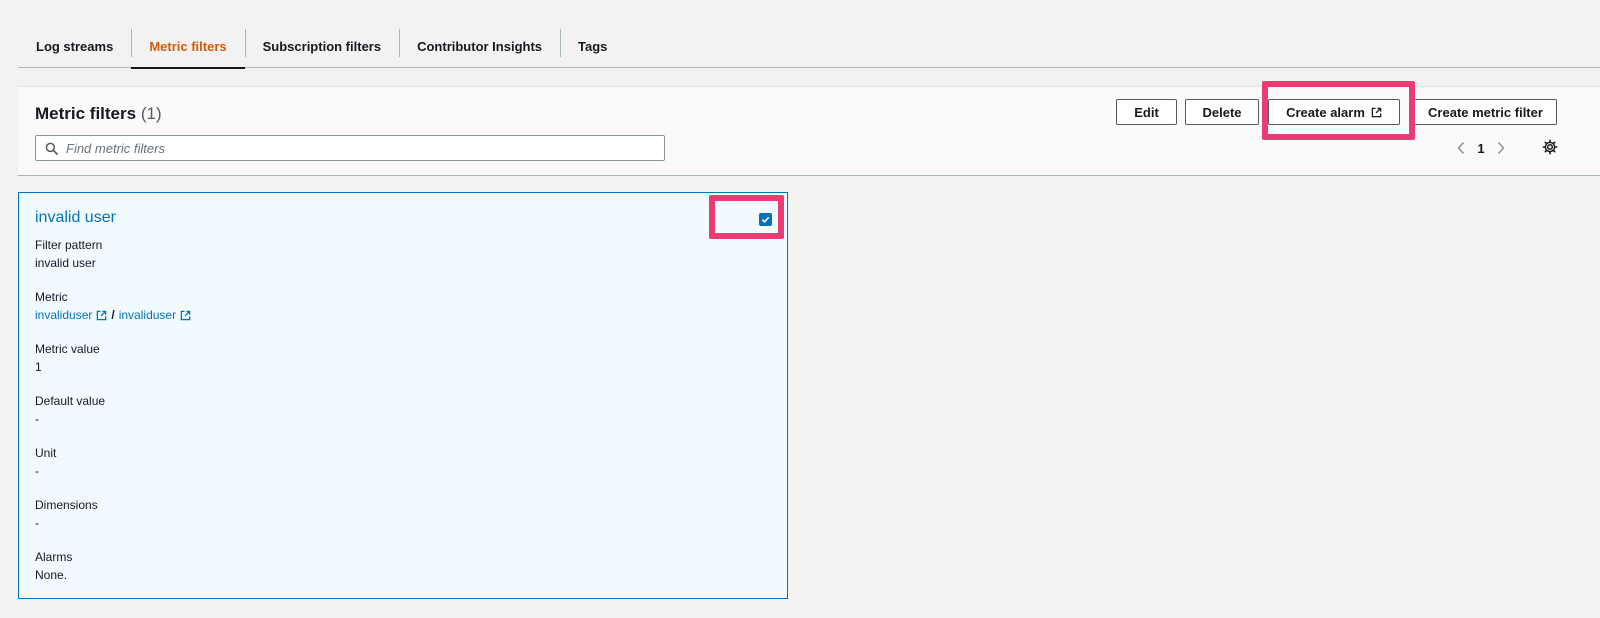 This screenshot has height=618, width=1600. Describe the element at coordinates (70, 410) in the screenshot. I see `default-value-field: Default value -` at that location.